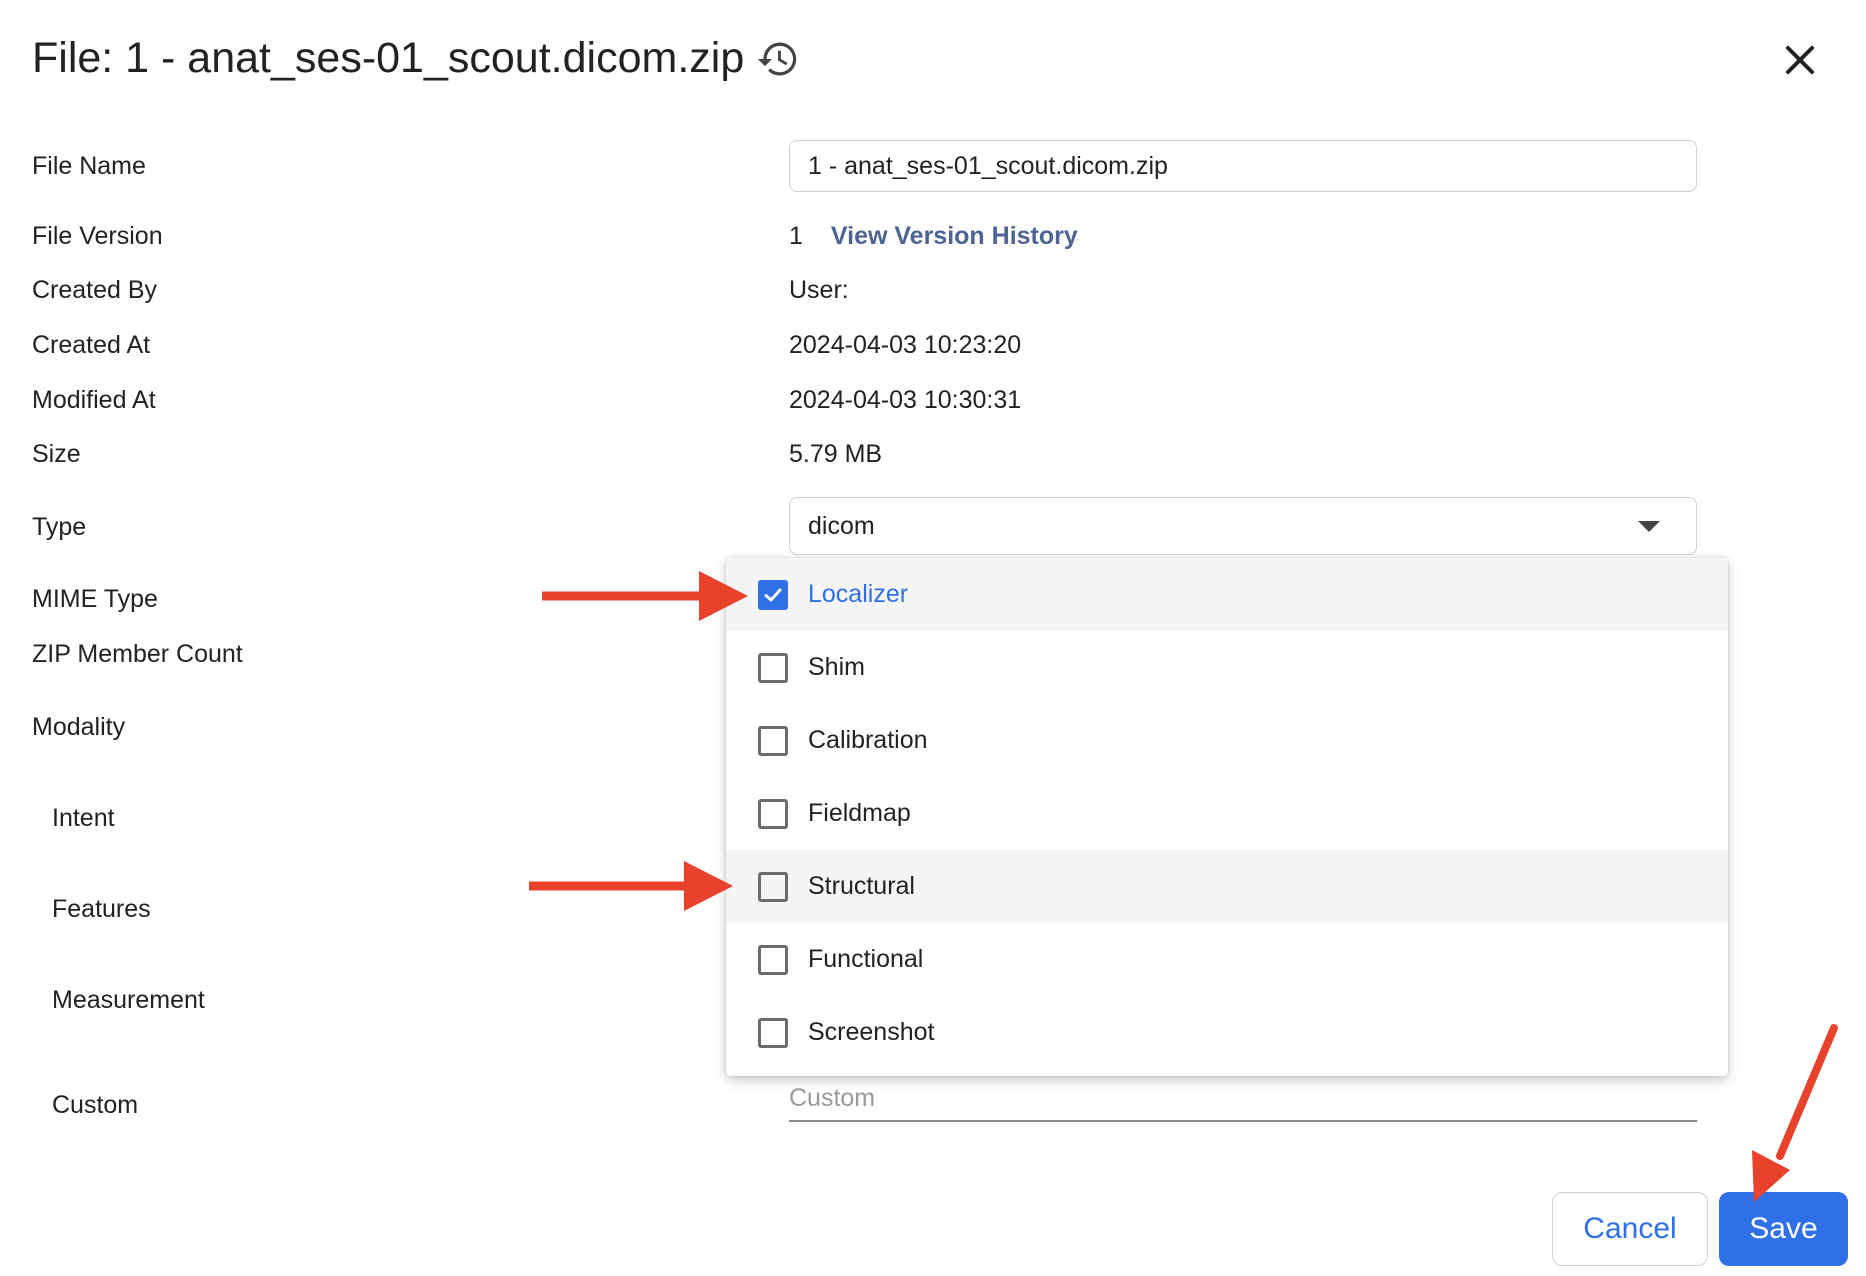 The image size is (1866, 1276). I want to click on intent-option-label: Fieldmap, so click(859, 813).